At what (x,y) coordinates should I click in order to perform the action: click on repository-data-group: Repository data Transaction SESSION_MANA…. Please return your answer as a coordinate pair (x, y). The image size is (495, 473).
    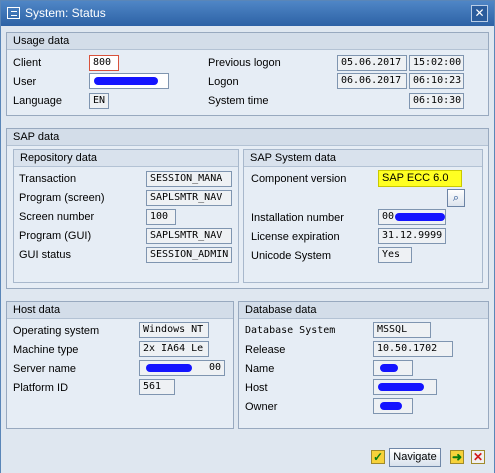
    Looking at the image, I should click on (126, 216).